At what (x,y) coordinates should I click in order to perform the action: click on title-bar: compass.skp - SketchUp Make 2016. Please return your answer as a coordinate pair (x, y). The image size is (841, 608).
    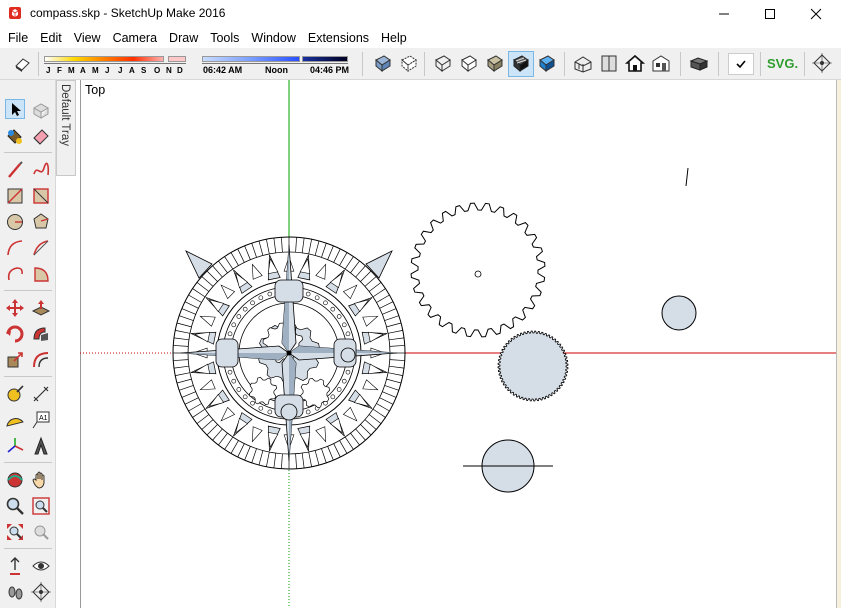
    Looking at the image, I should click on (420, 14).